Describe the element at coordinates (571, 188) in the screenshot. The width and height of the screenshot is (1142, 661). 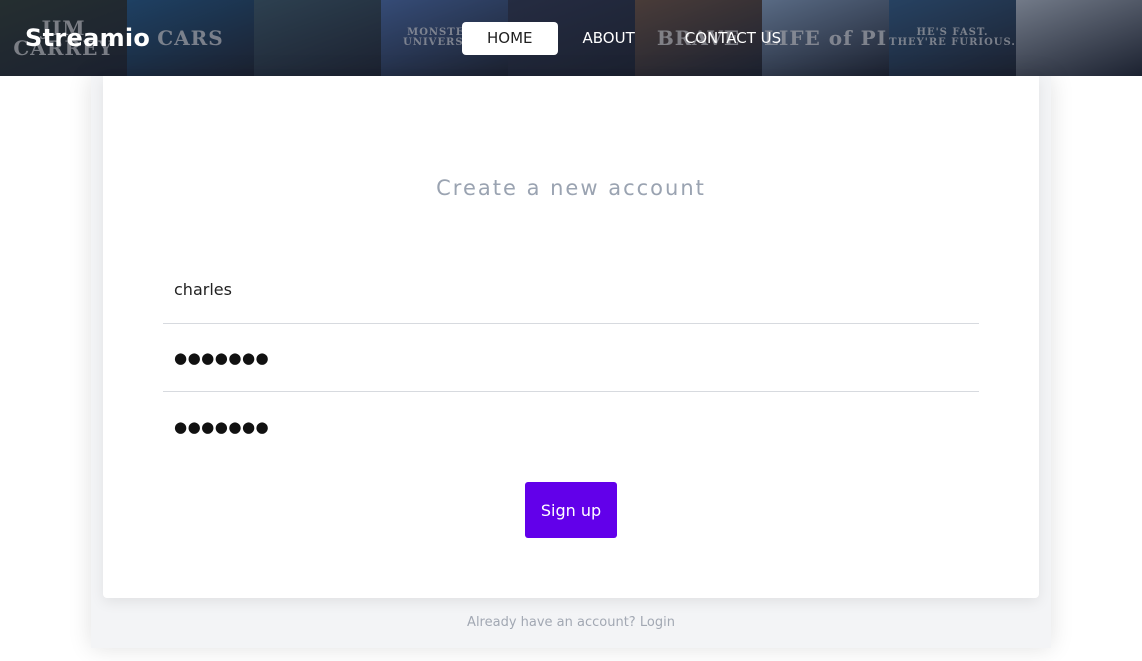
I see `page-title: Create a new account` at that location.